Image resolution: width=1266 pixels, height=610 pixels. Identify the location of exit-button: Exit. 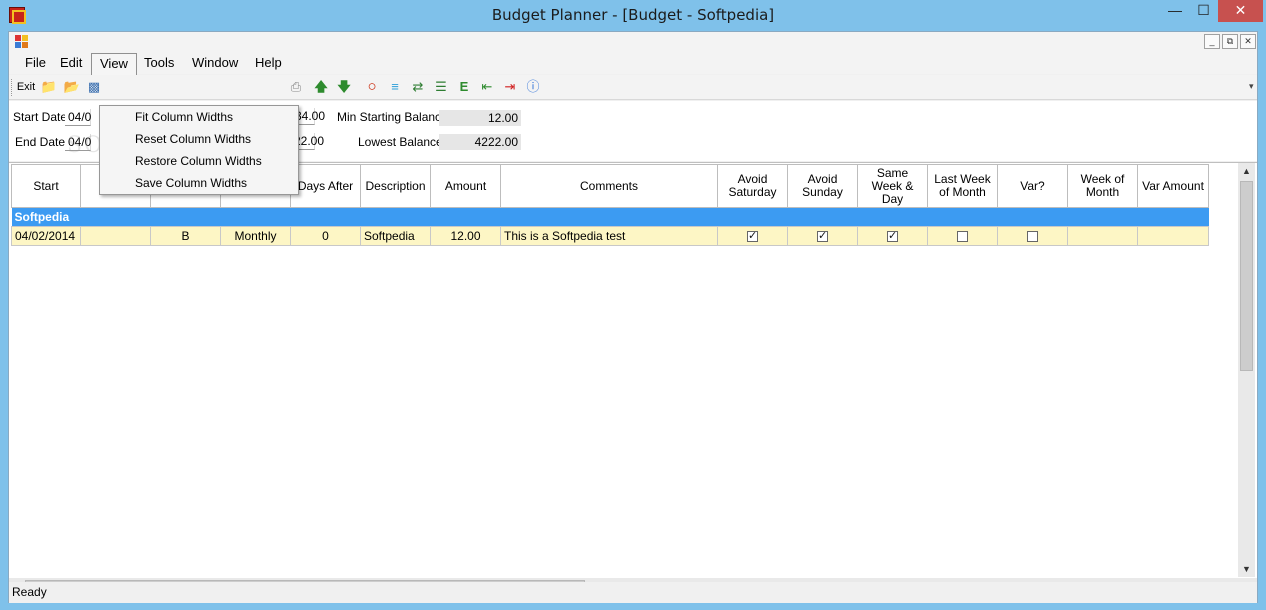
(26, 87).